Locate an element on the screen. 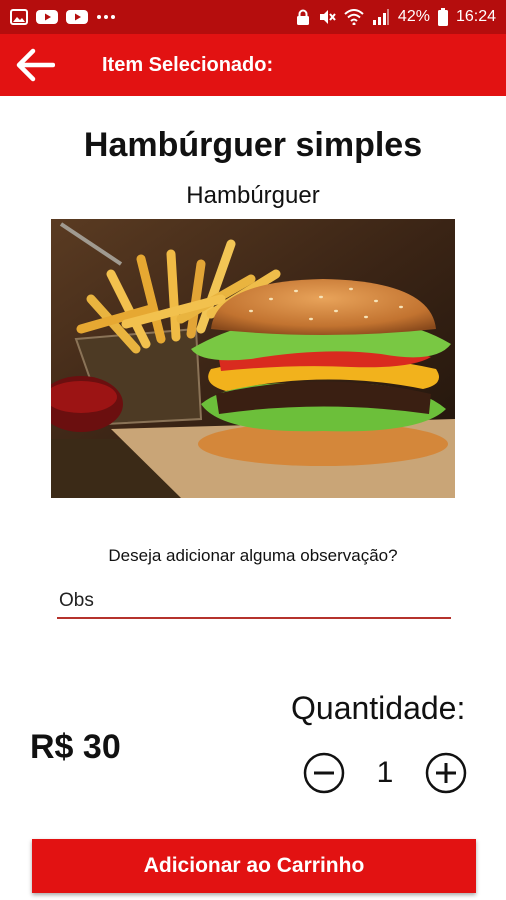 The width and height of the screenshot is (506, 900). plus-circle-icon is located at coordinates (446, 773).